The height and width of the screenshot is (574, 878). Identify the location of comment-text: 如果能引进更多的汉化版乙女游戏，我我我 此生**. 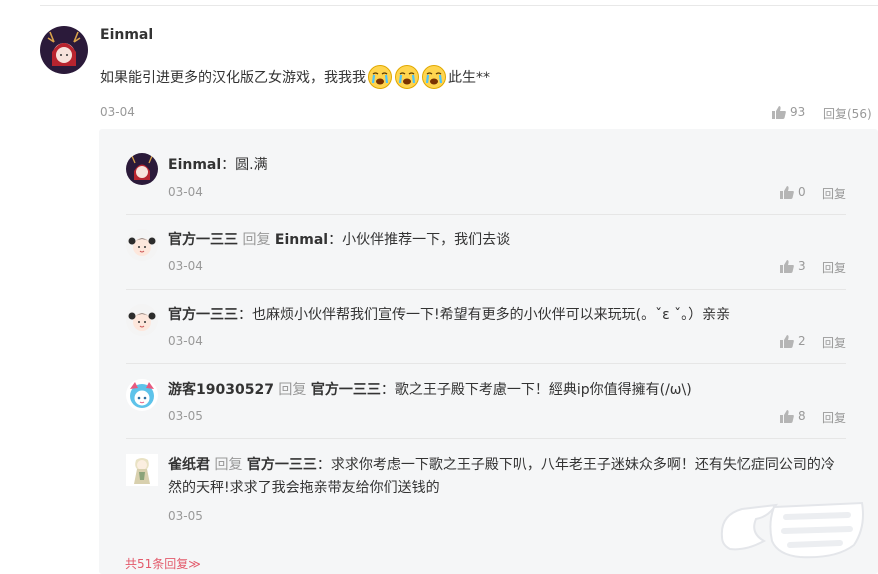
(295, 77).